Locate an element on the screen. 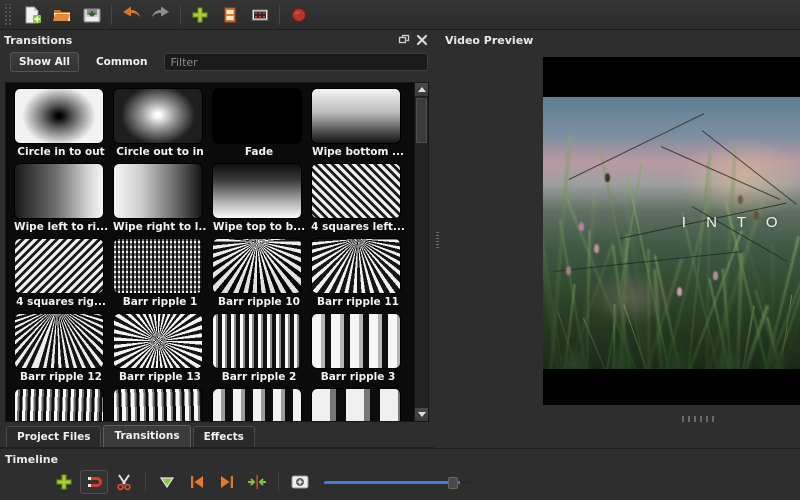 The width and height of the screenshot is (800, 500). transition-item: Barr ripple 1 is located at coordinates (161, 274).